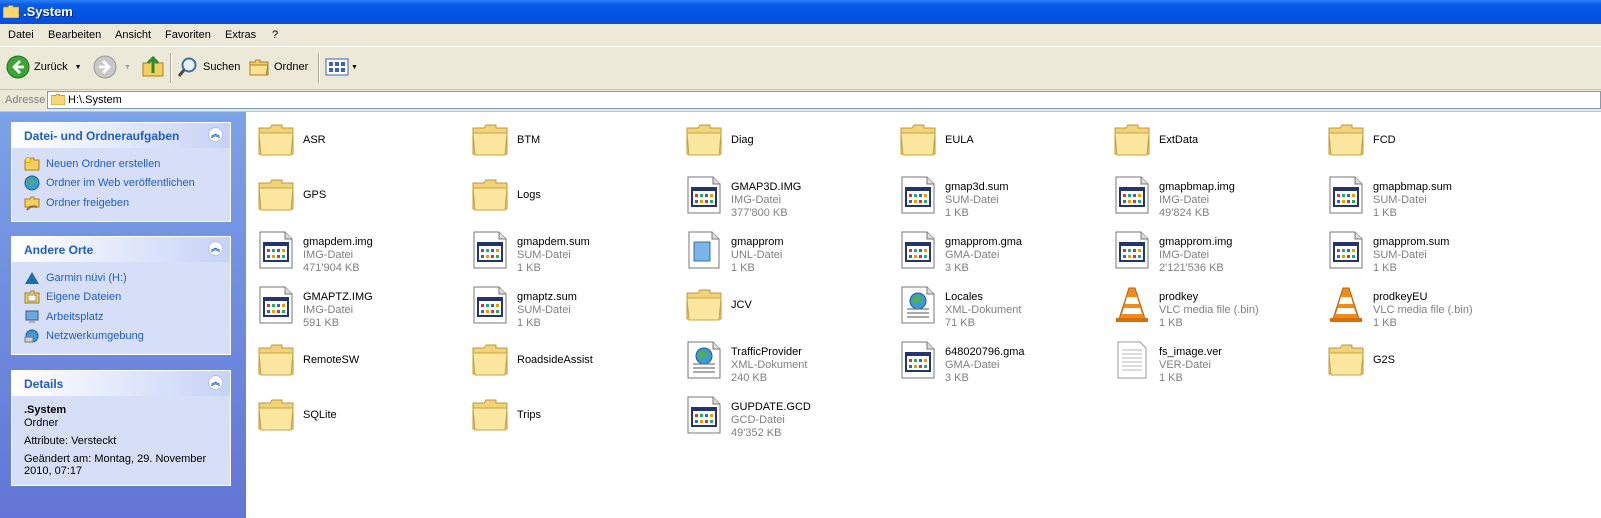 The height and width of the screenshot is (518, 1601). Describe the element at coordinates (824, 100) in the screenshot. I see `address-input: H:\.System` at that location.